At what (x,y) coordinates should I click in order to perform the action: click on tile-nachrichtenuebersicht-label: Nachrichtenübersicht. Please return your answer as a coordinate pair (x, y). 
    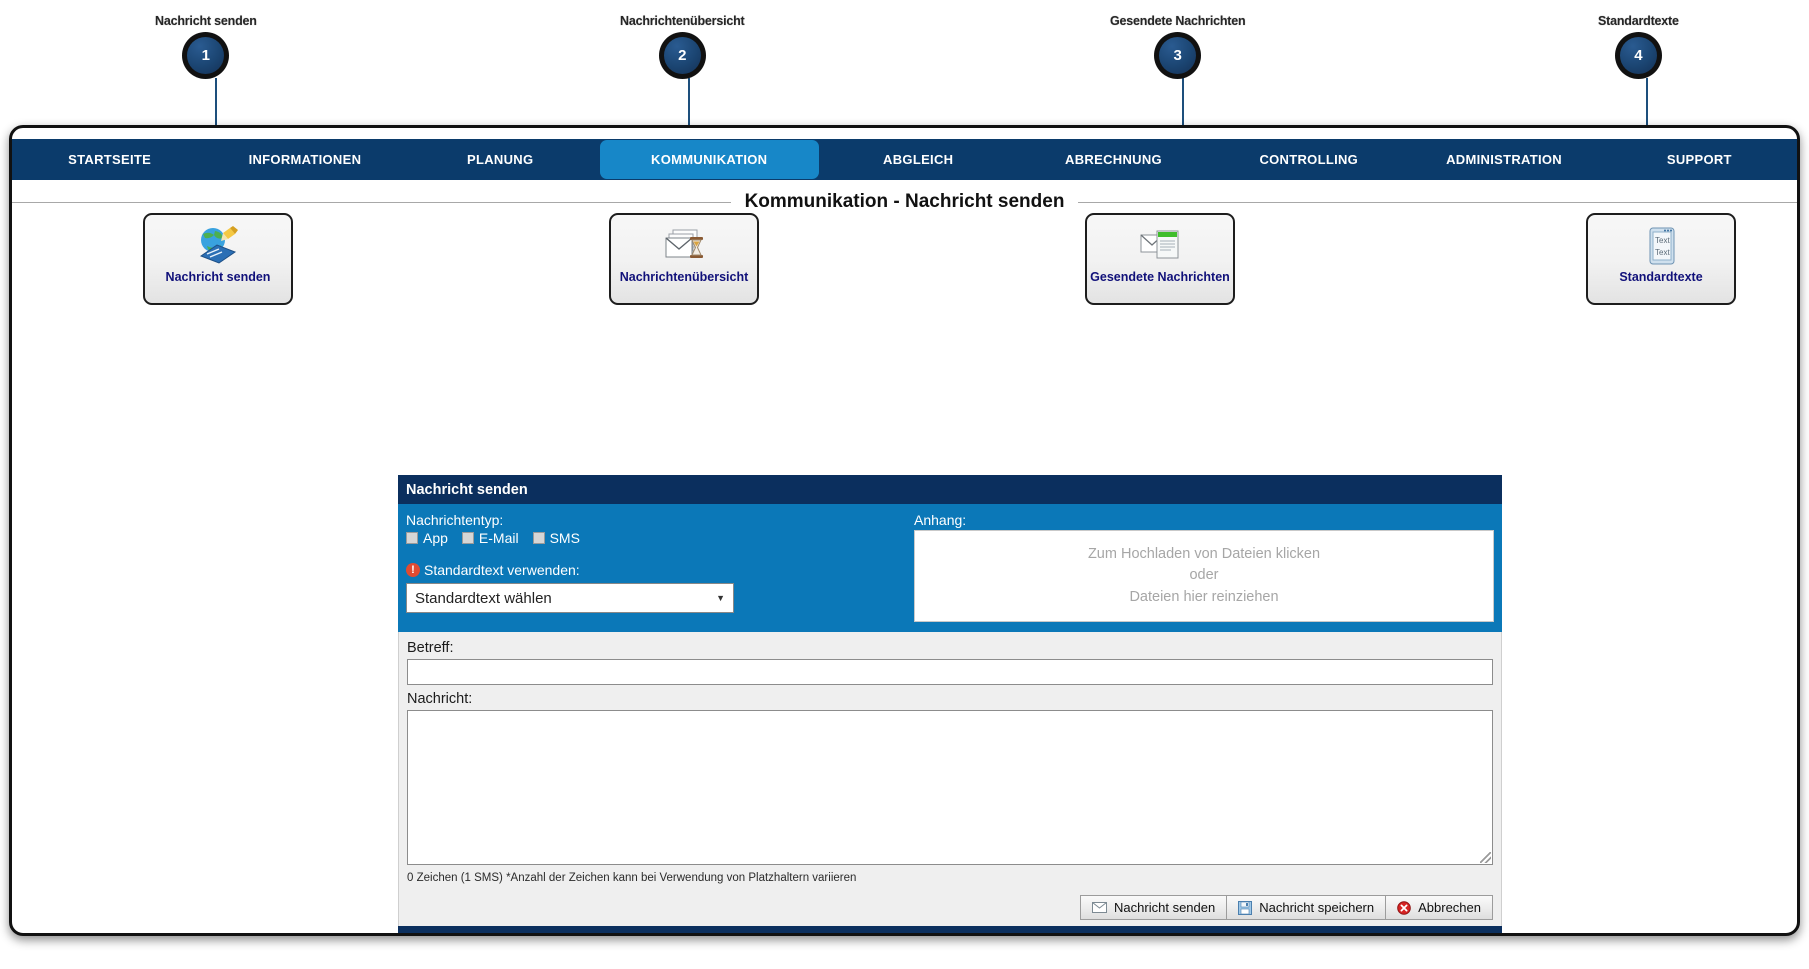
    Looking at the image, I should click on (684, 277).